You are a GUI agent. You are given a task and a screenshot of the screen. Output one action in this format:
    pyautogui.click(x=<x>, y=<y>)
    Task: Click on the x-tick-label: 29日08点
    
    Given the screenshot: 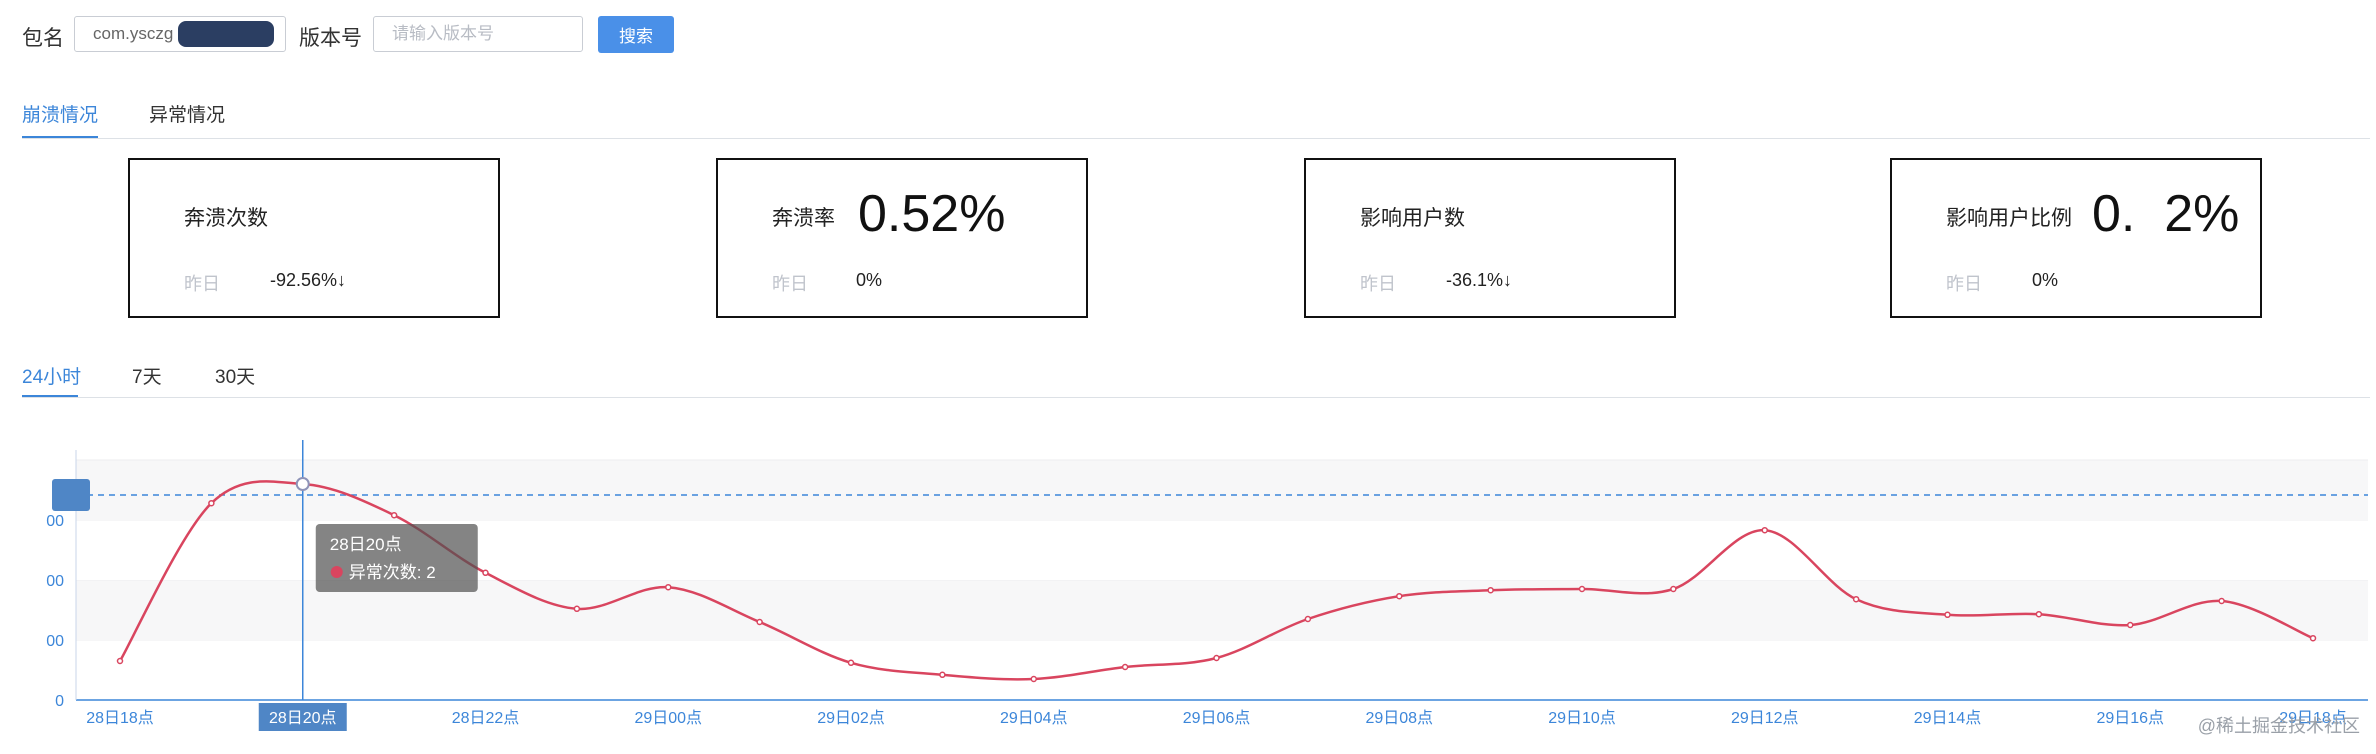 What is the action you would take?
    pyautogui.click(x=1399, y=718)
    